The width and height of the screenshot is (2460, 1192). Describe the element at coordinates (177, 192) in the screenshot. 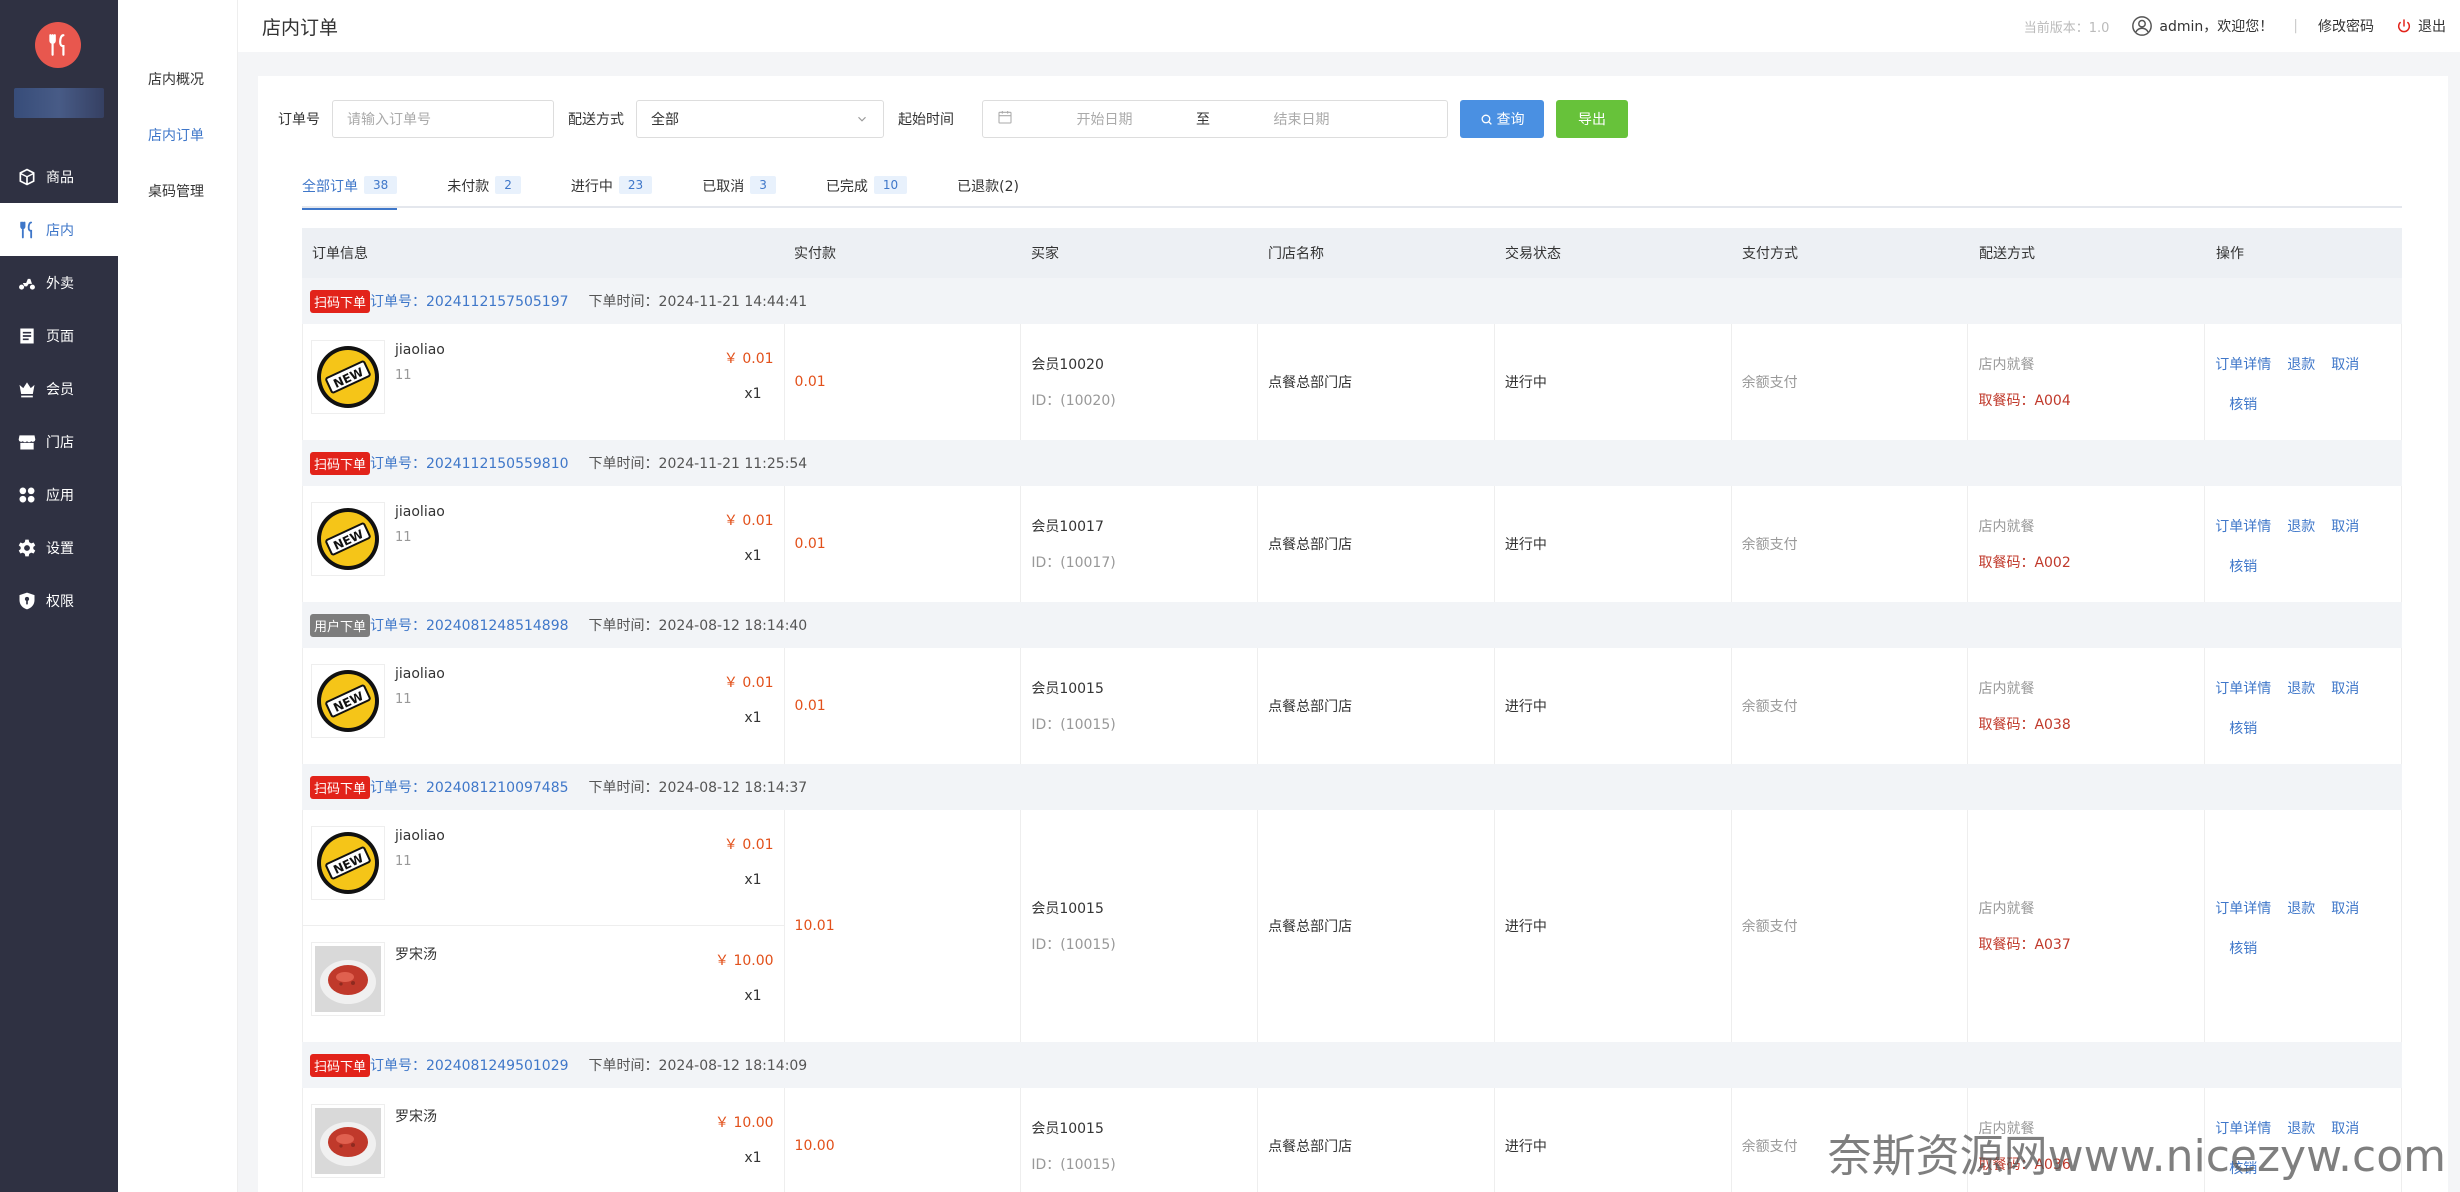

I see `subnav-item-2: 桌码管理` at that location.